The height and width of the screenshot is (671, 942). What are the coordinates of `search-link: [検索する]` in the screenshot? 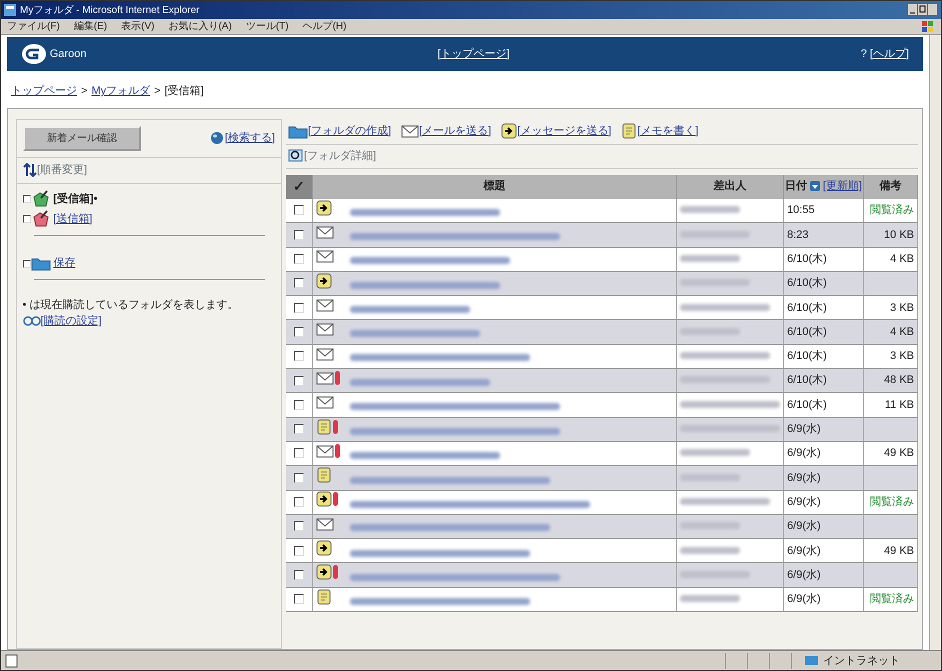 It's located at (249, 138).